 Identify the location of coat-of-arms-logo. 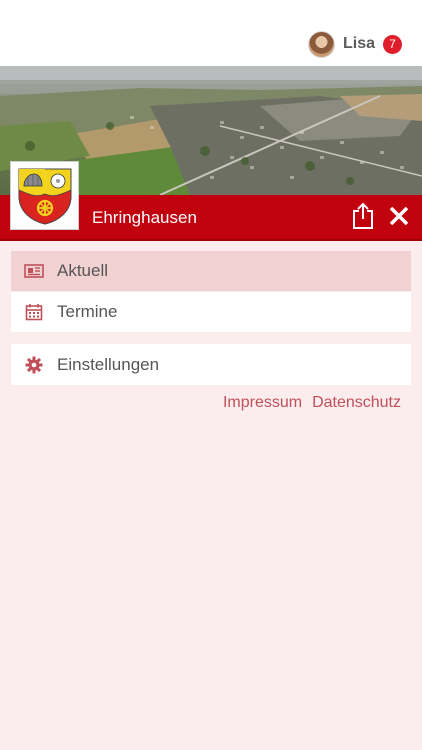
(44, 195).